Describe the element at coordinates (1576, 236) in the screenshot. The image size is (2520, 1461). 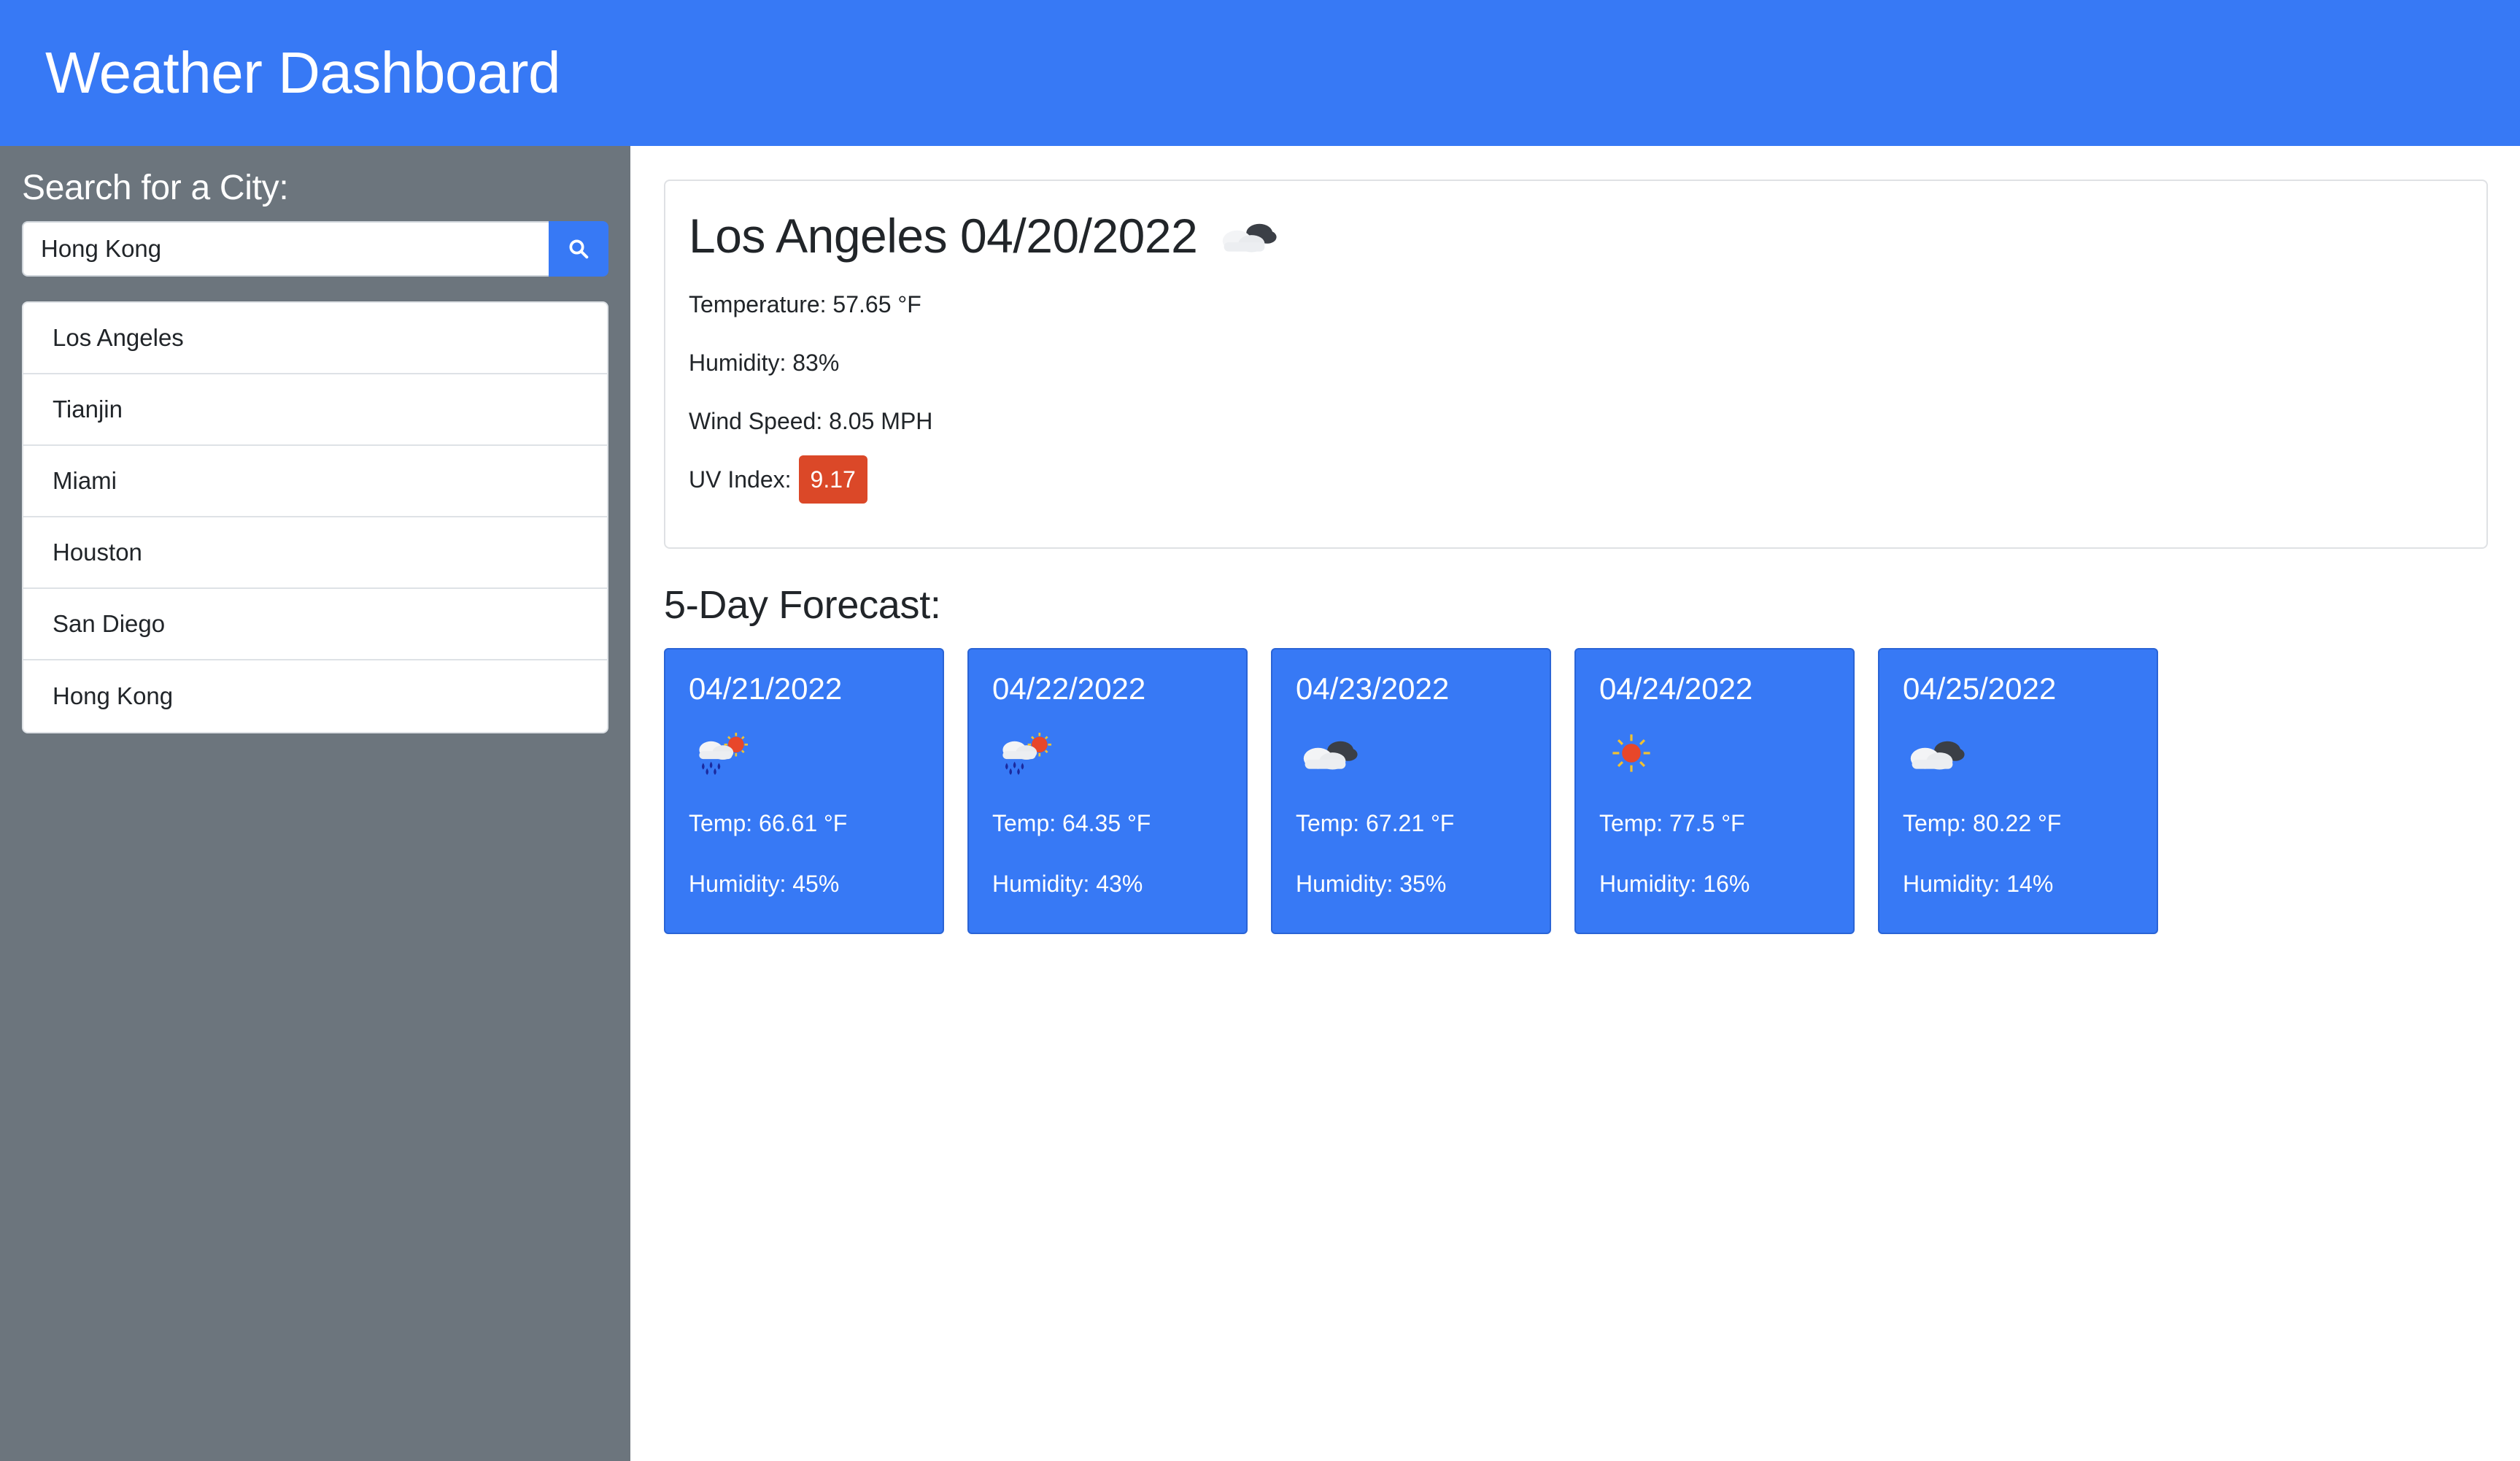
I see `current-weather-title: Los Angeles 04/20/2022` at that location.